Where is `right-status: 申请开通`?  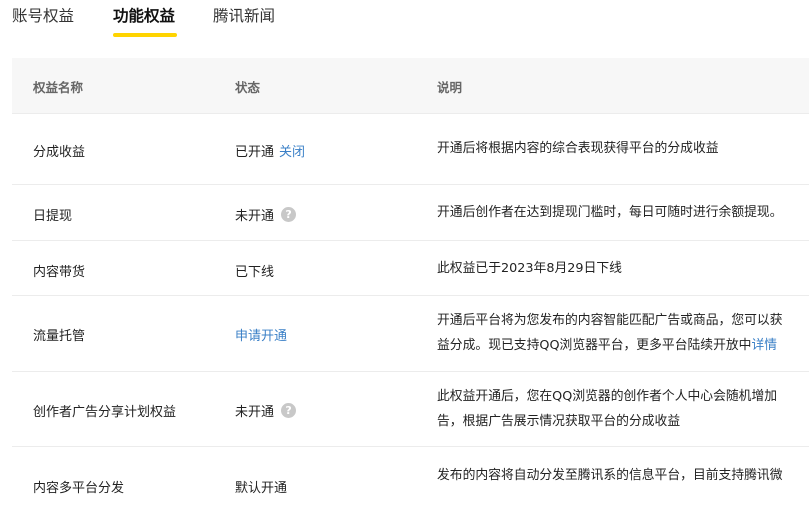
right-status: 申请开通 is located at coordinates (261, 334).